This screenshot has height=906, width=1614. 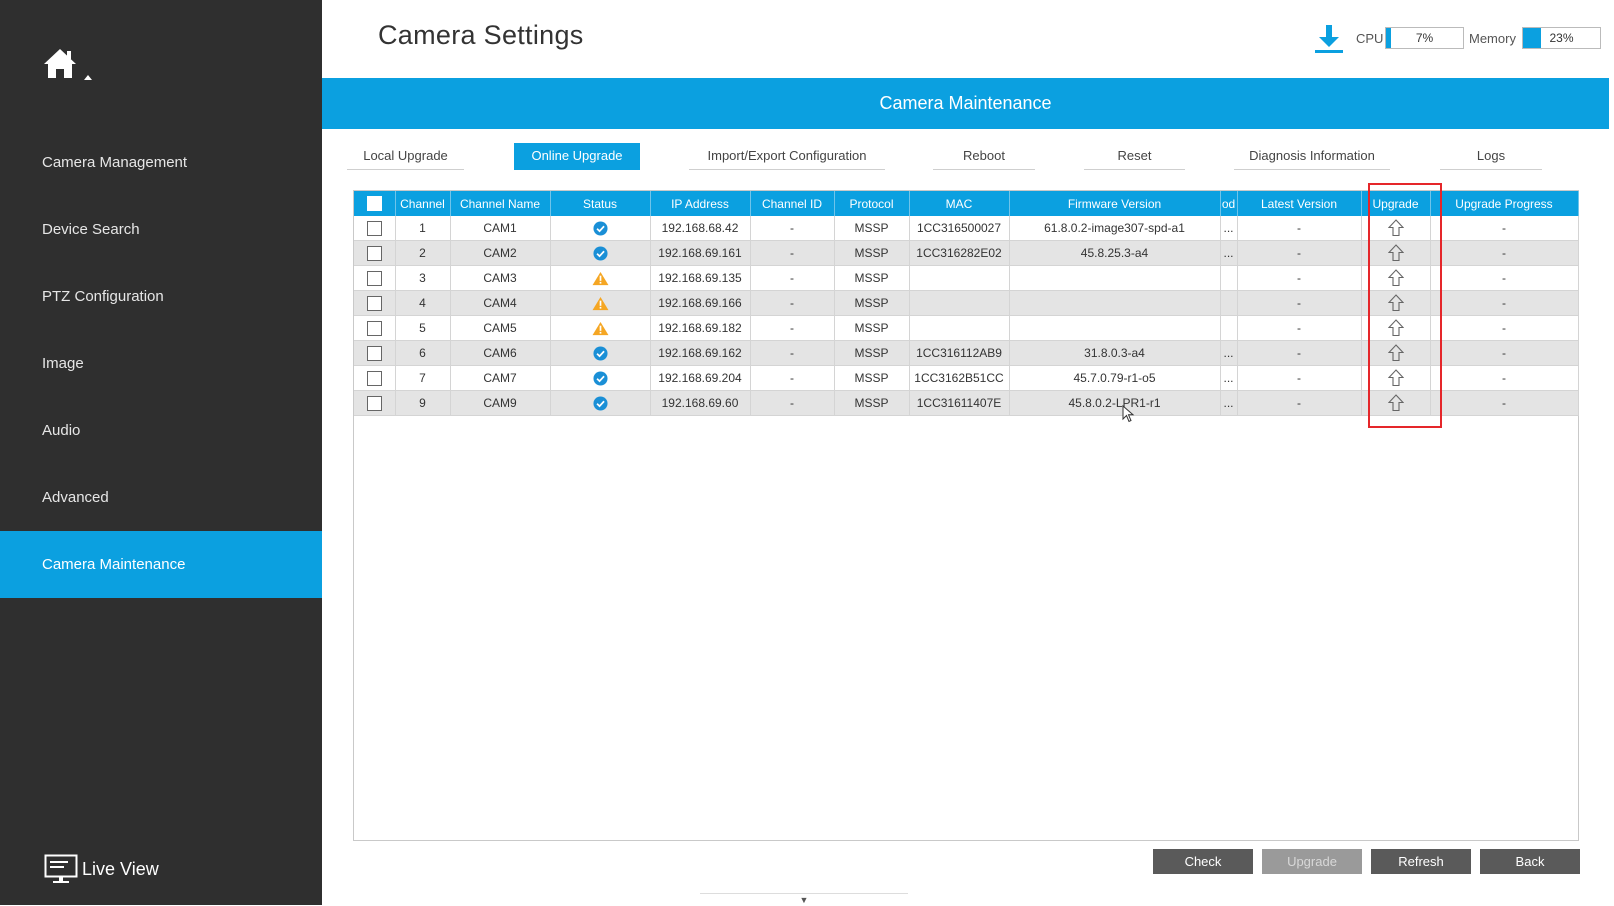 What do you see at coordinates (67, 66) in the screenshot?
I see `home-icon` at bounding box center [67, 66].